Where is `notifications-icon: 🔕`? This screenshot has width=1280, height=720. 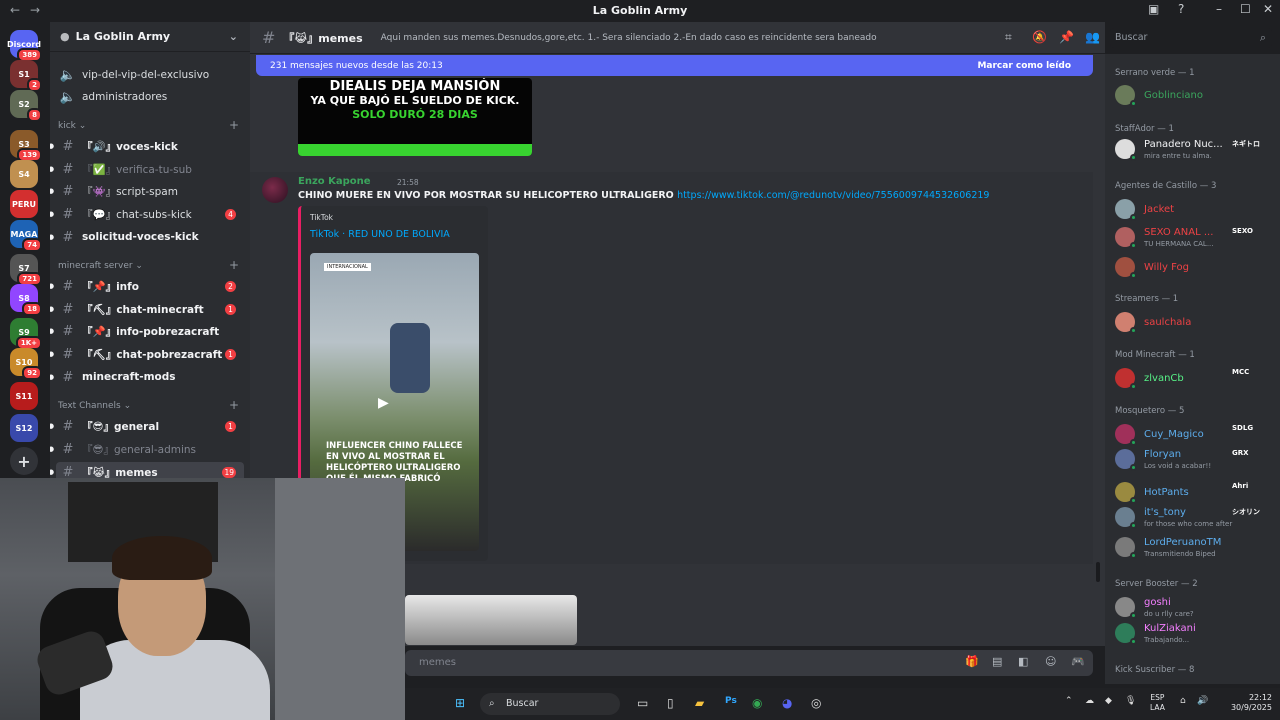
notifications-icon: 🔕 is located at coordinates (1039, 37).